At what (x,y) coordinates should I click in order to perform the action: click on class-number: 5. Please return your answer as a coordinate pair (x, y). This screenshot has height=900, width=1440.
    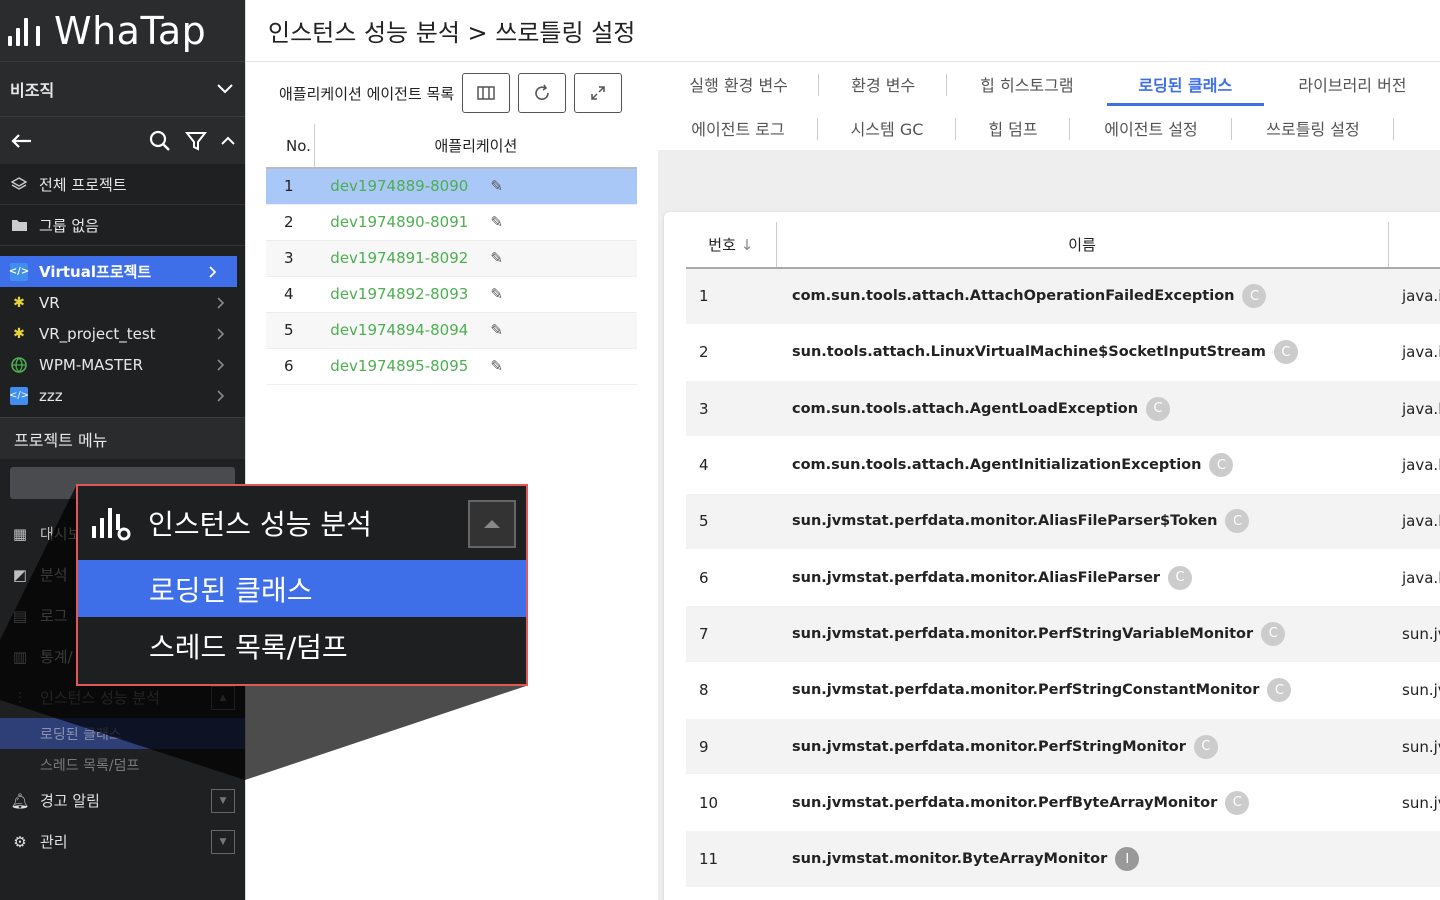
    Looking at the image, I should click on (731, 521).